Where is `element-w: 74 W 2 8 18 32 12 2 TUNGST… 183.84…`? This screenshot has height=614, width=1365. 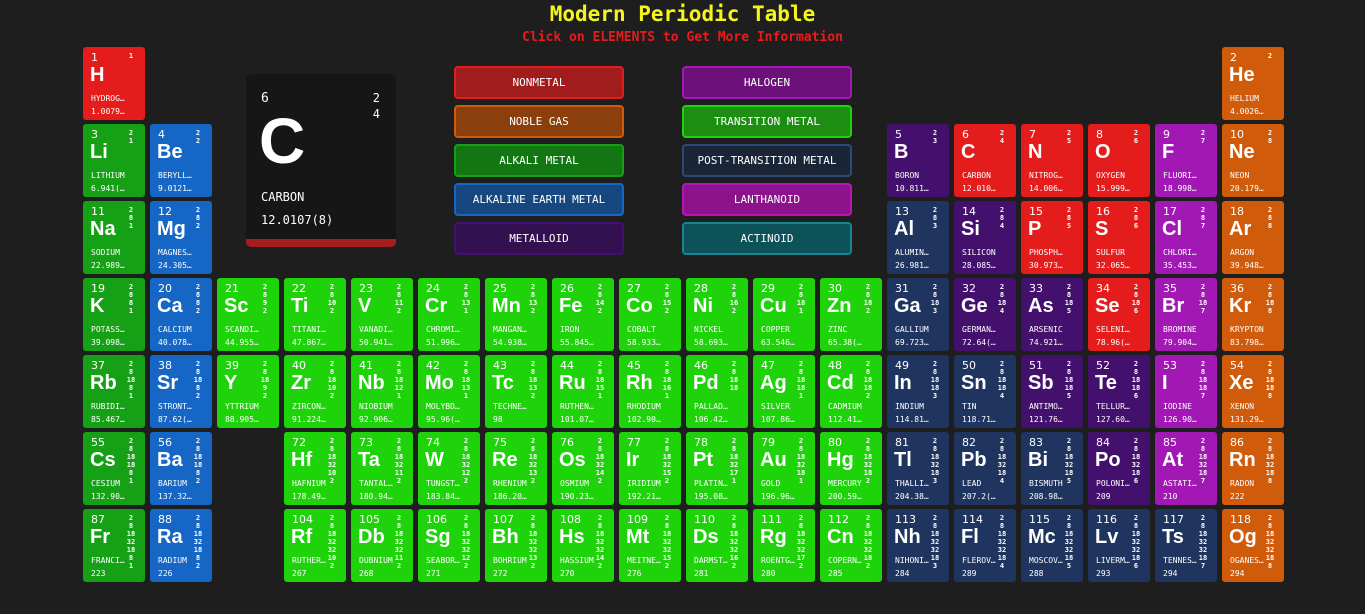
element-w: 74 W 2 8 18 32 12 2 TUNGST… 183.84… is located at coordinates (449, 468).